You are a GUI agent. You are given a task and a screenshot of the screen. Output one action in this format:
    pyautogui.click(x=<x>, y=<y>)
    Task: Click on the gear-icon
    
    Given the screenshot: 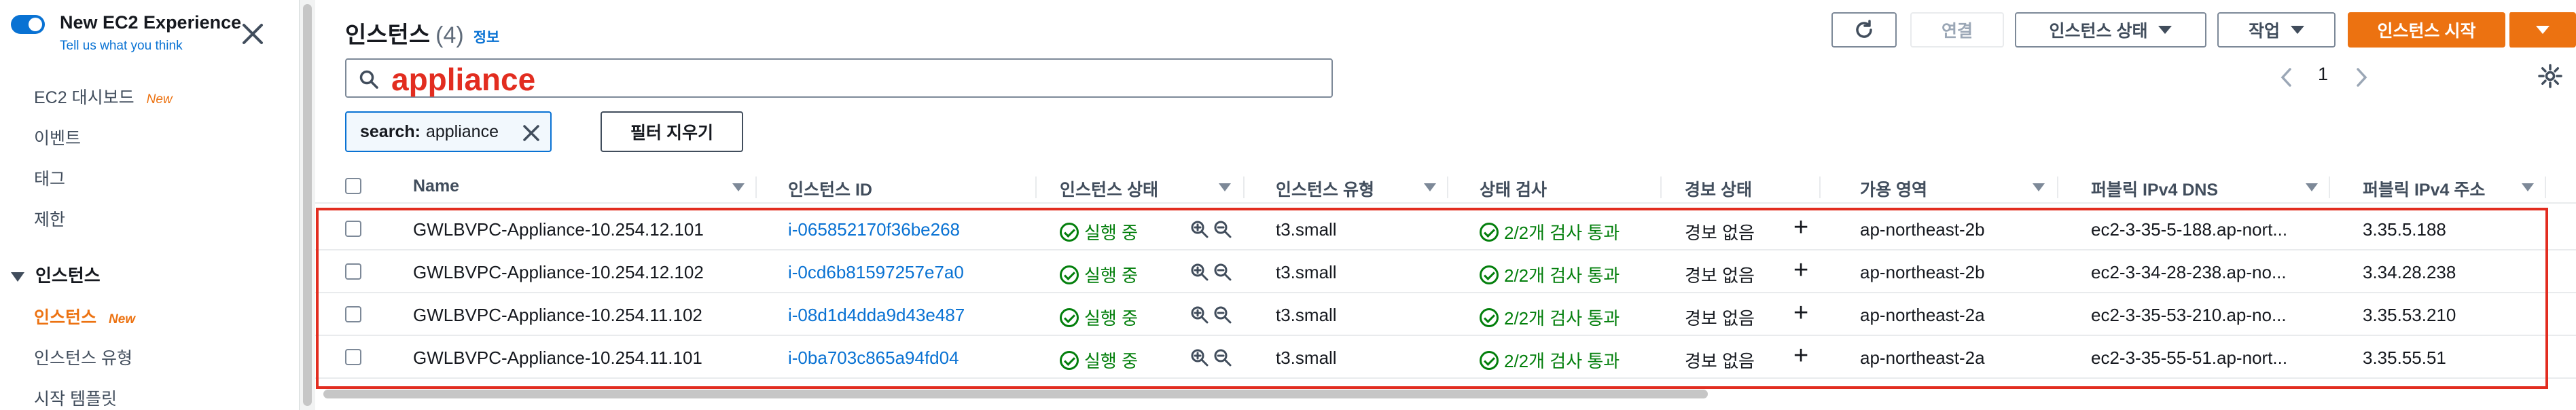 What is the action you would take?
    pyautogui.click(x=2550, y=76)
    